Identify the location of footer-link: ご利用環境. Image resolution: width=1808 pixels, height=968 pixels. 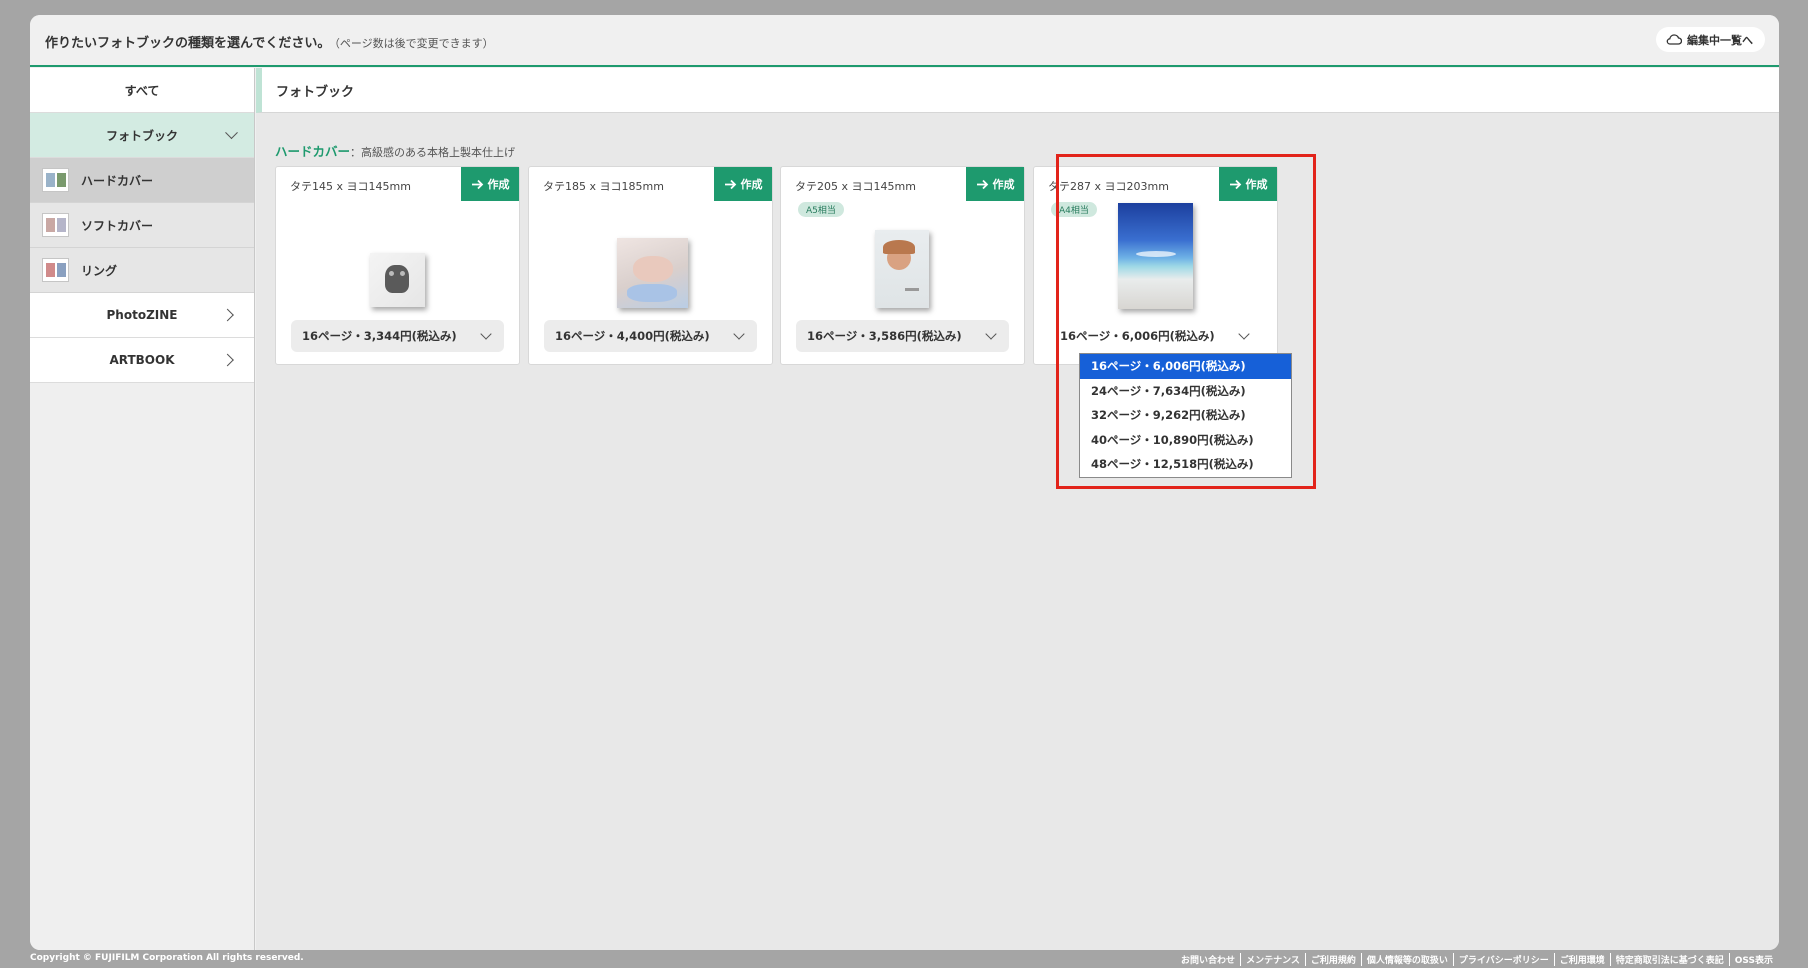
(1581, 959).